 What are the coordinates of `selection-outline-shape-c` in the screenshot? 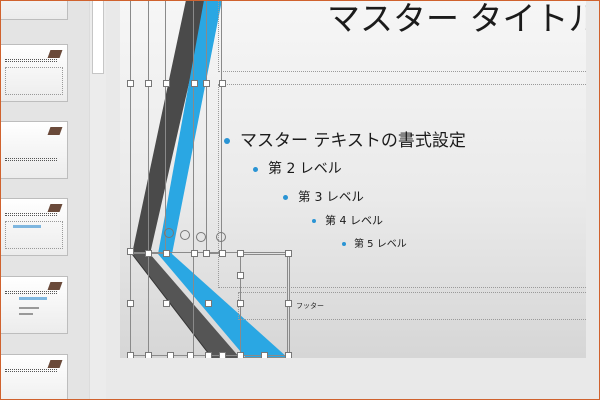 It's located at (214, 127).